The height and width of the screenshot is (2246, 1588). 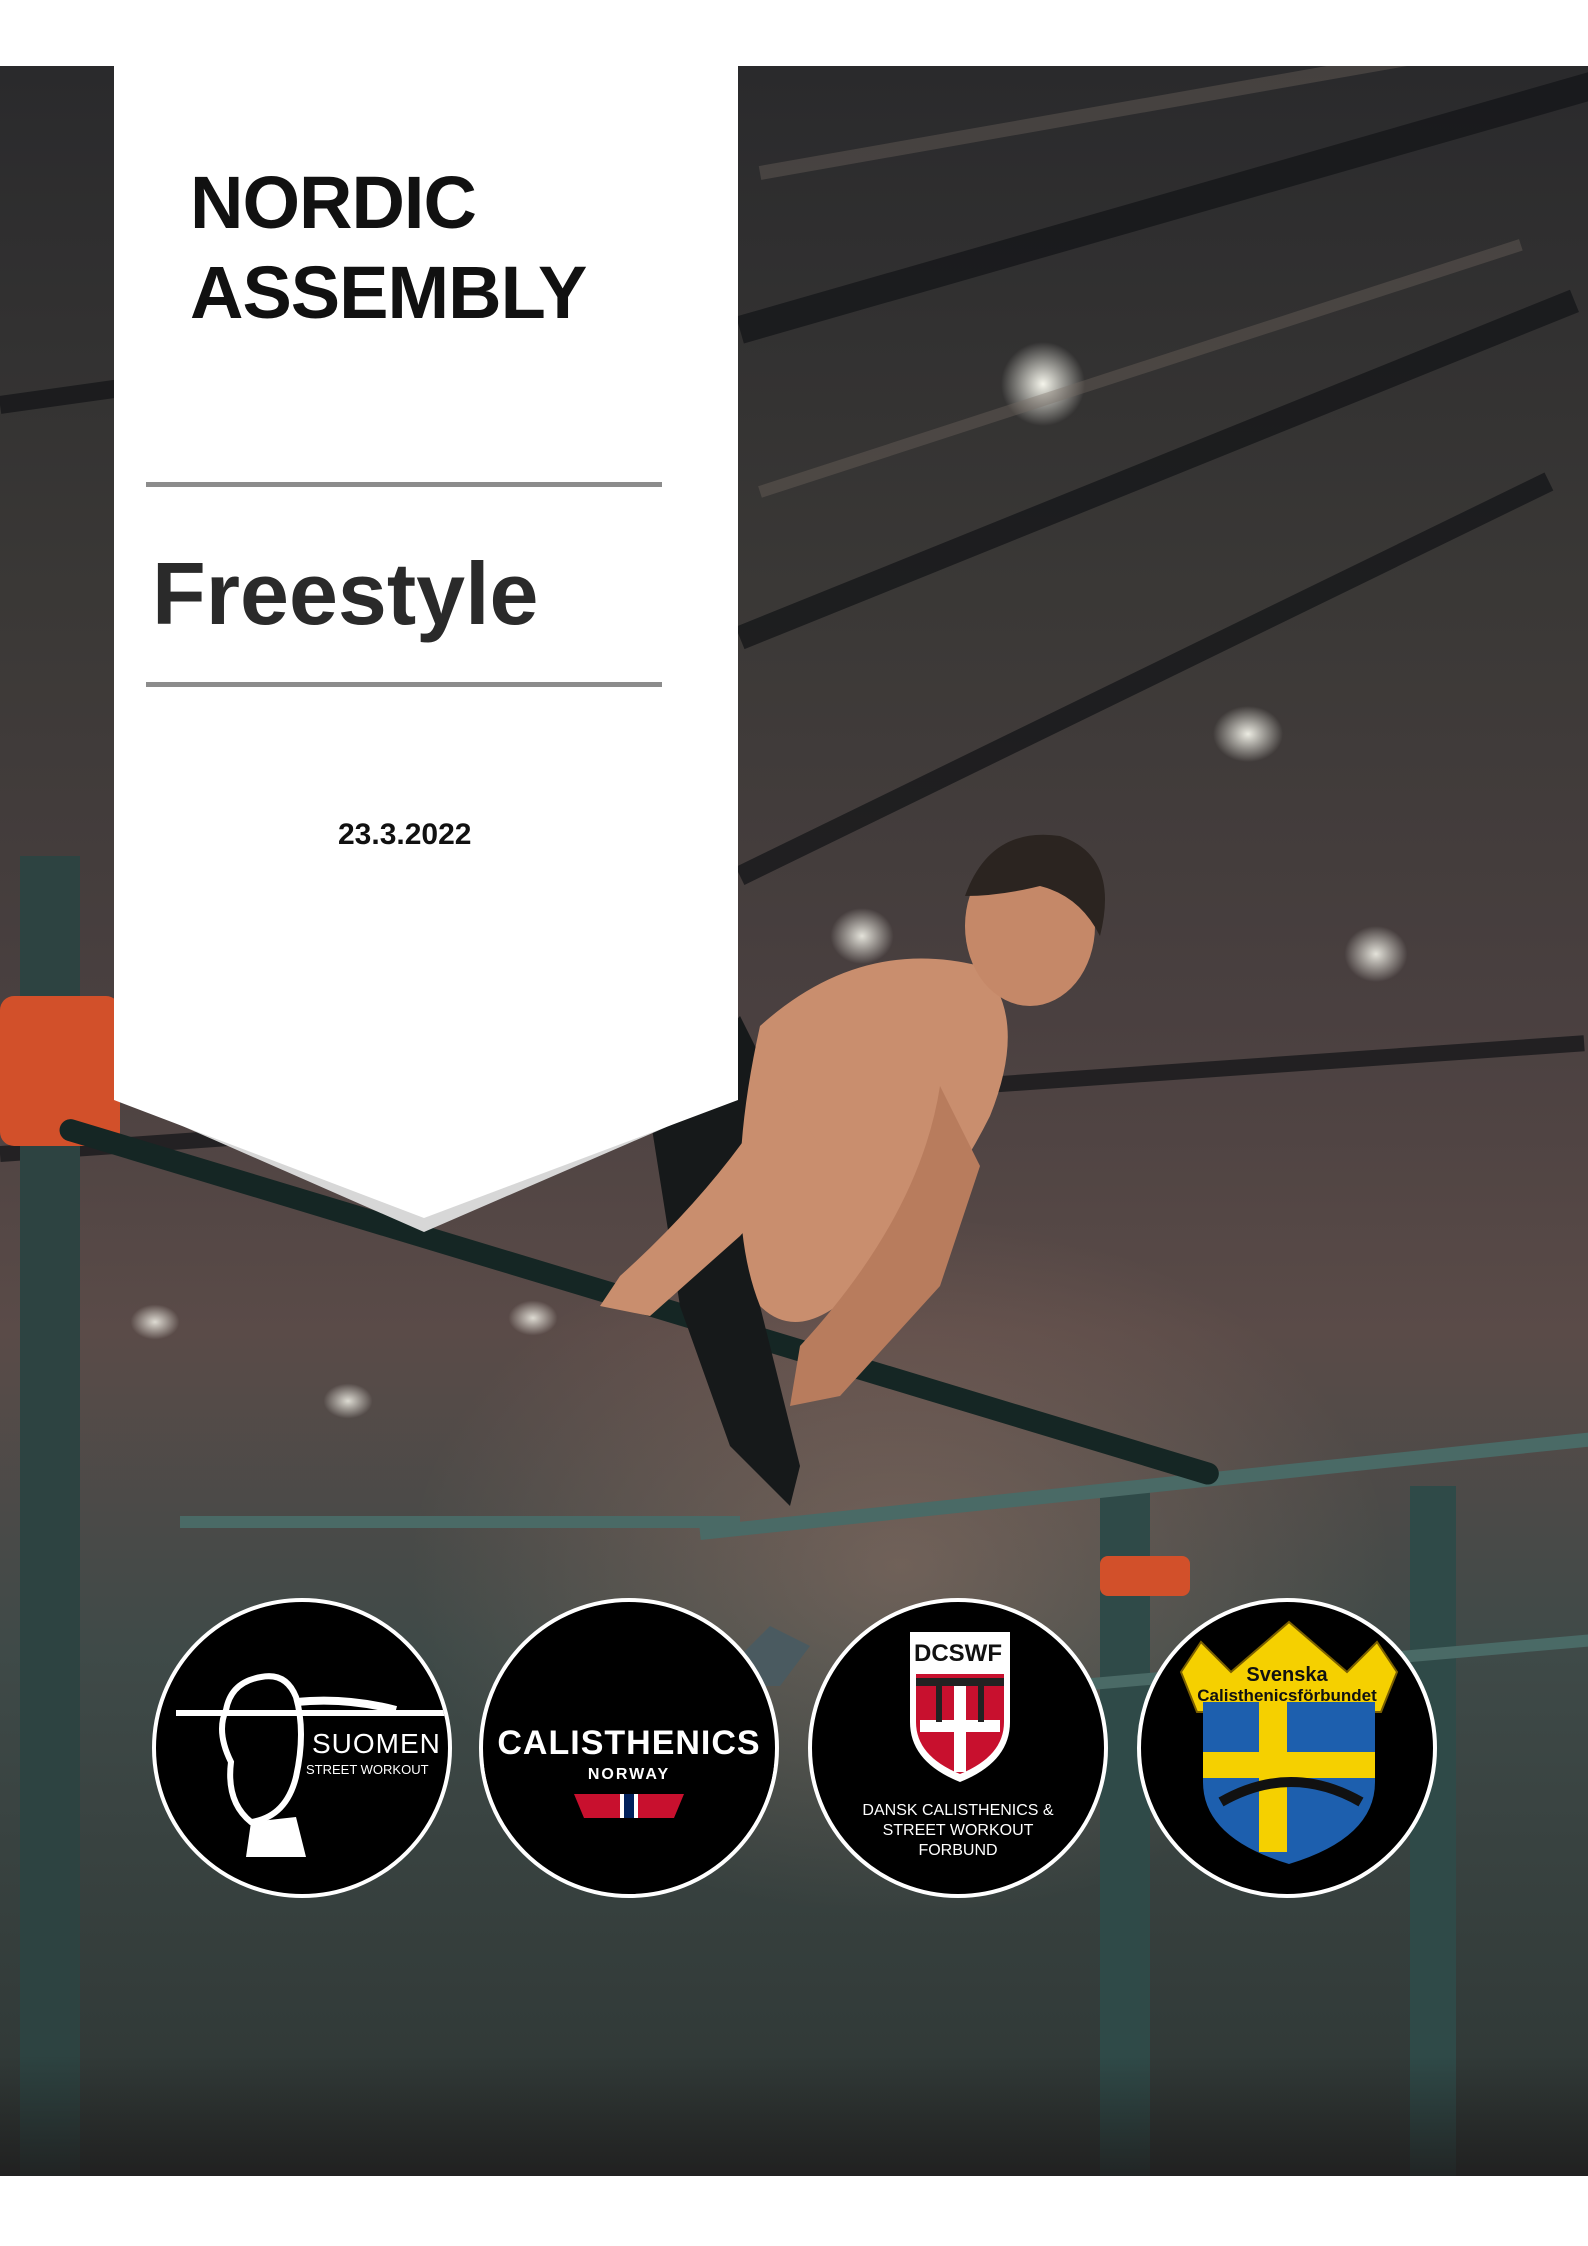 I want to click on calisthenics-norway-logo: CALISTHENICS NORWAY, so click(x=629, y=1748).